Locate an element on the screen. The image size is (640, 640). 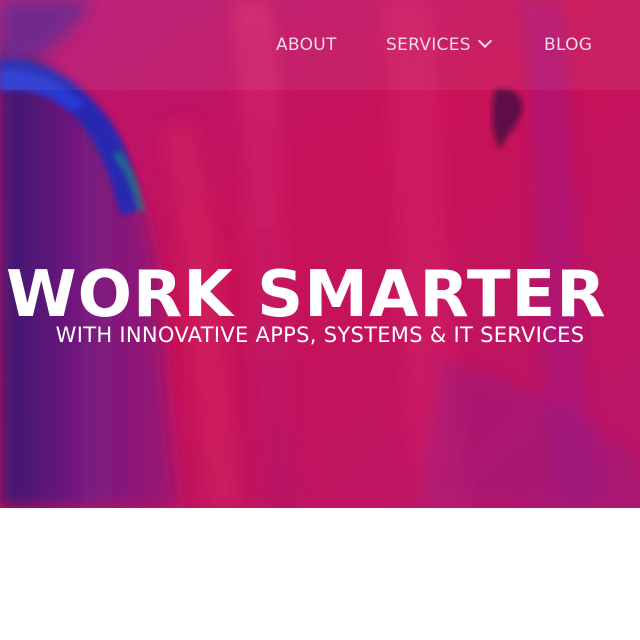
nav-item-about: ABOUT is located at coordinates (306, 45).